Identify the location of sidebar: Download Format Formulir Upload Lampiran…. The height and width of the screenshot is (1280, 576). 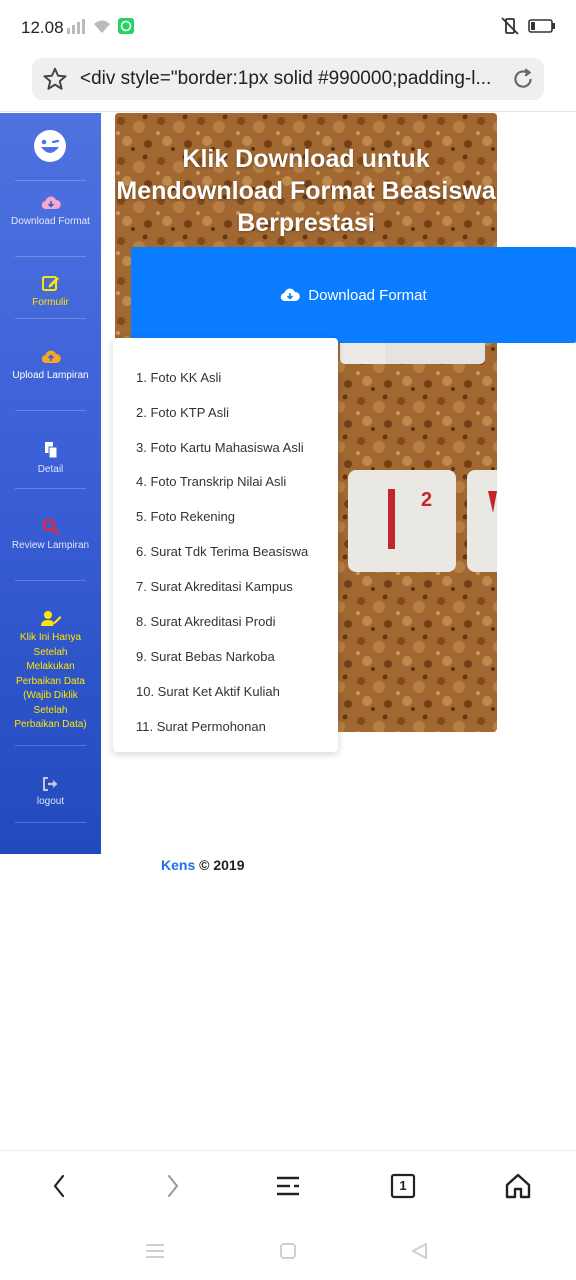
(50, 483).